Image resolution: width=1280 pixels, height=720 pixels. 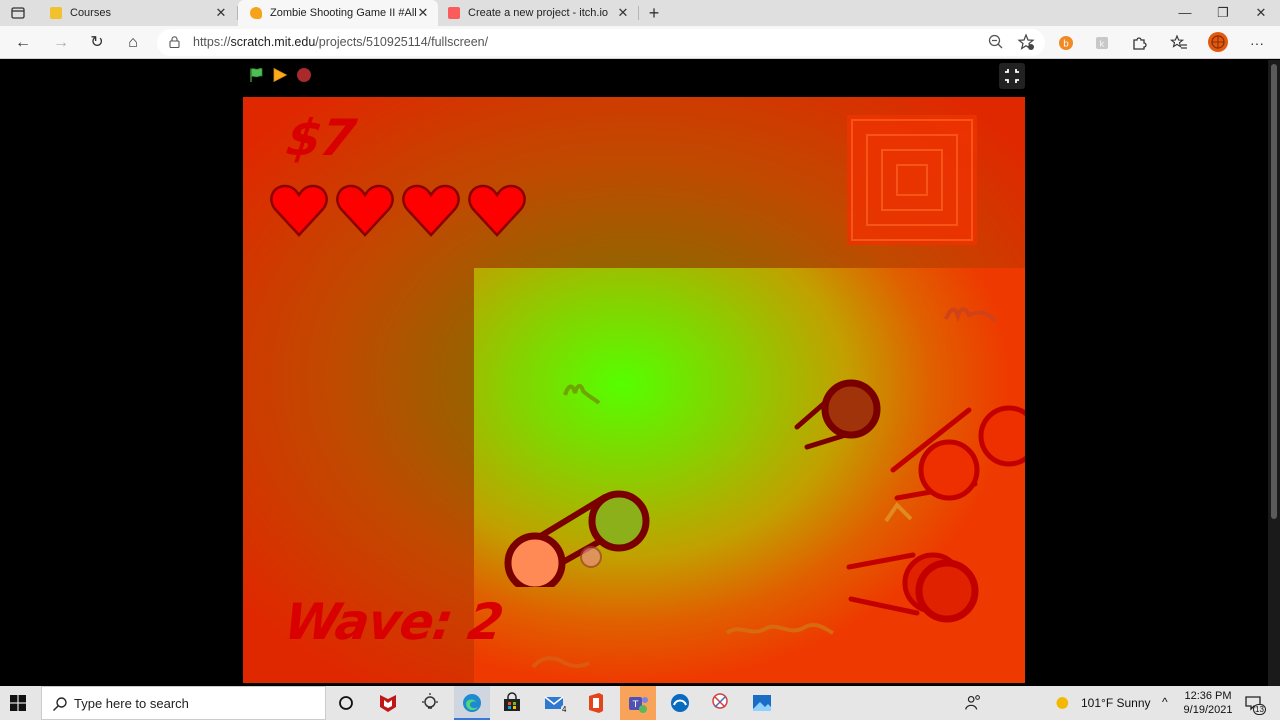 I want to click on courses-favicon-icon, so click(x=56, y=13).